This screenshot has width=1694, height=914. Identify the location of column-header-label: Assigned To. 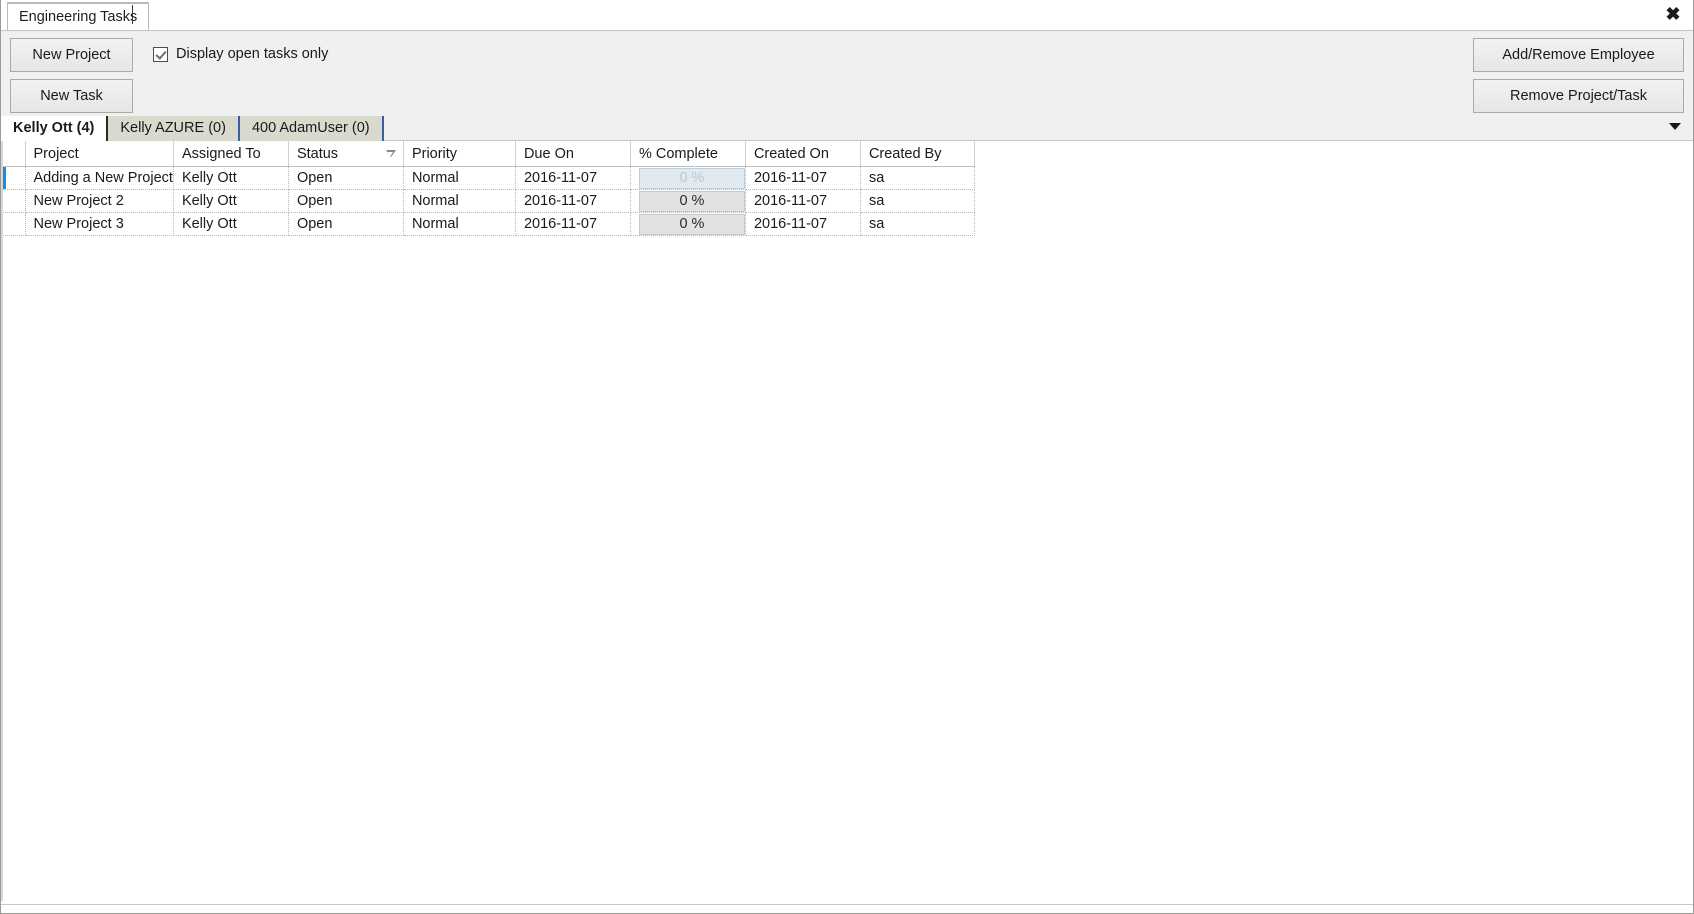
(221, 153).